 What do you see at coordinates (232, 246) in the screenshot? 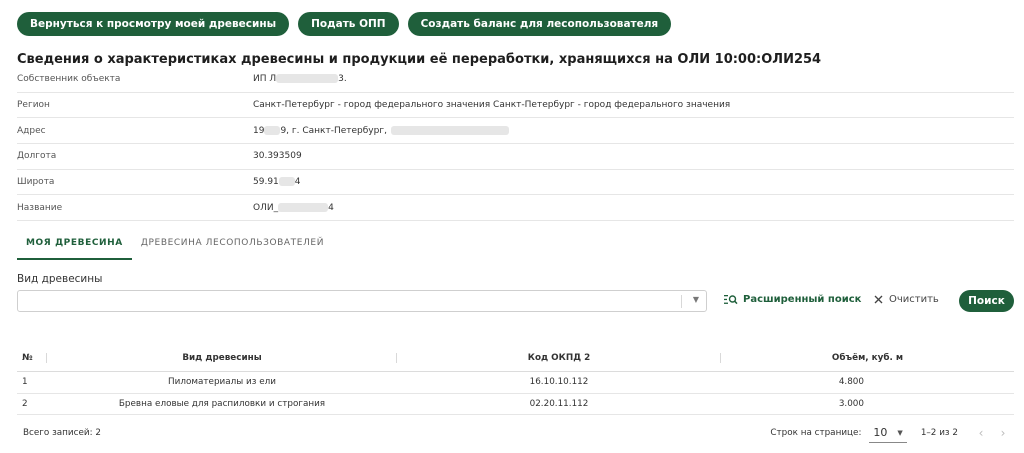
I see `tab-users-wood: ДРЕВЕСИНА ЛЕСОПОЛЬЗОВАТЕЛЕЙ` at bounding box center [232, 246].